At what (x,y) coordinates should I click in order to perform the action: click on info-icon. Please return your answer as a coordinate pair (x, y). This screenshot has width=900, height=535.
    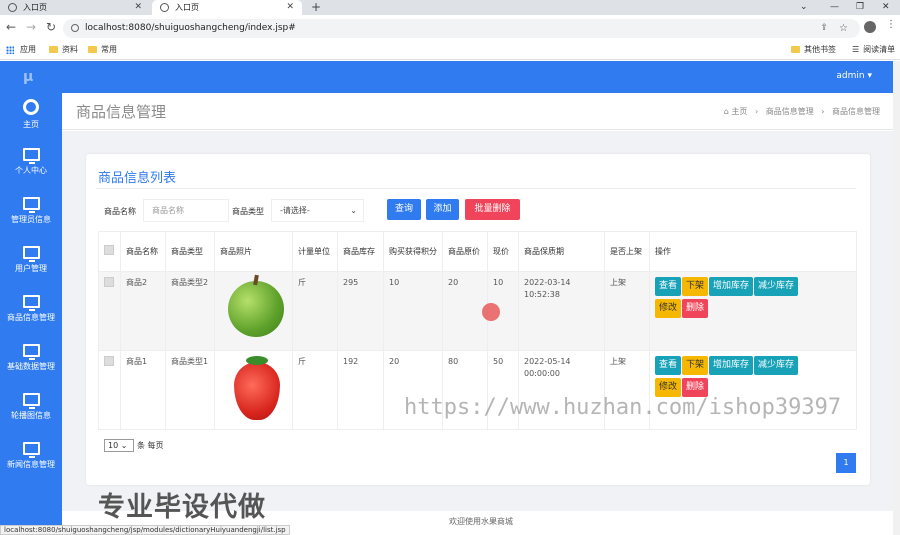
    Looking at the image, I should click on (75, 28).